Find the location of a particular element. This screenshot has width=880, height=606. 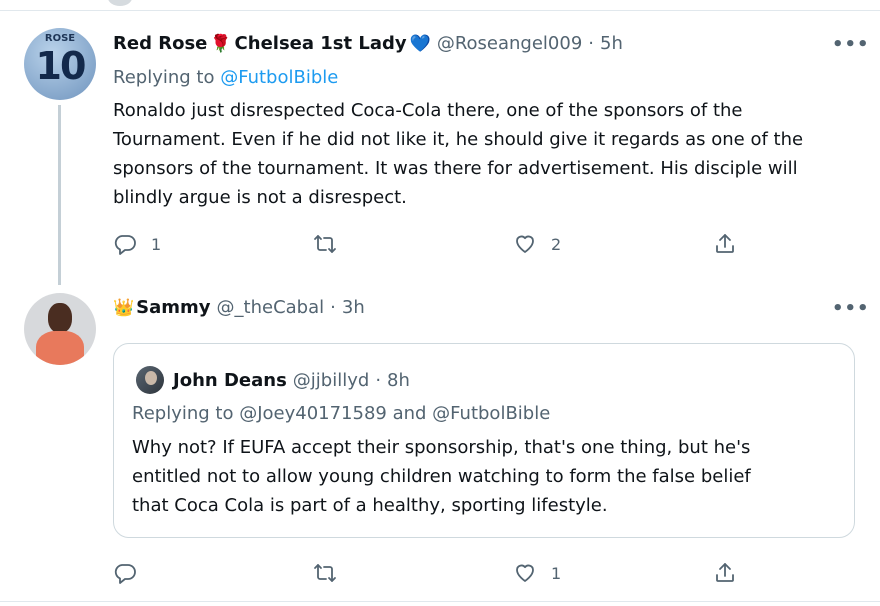

timestamp: 5h is located at coordinates (611, 43).